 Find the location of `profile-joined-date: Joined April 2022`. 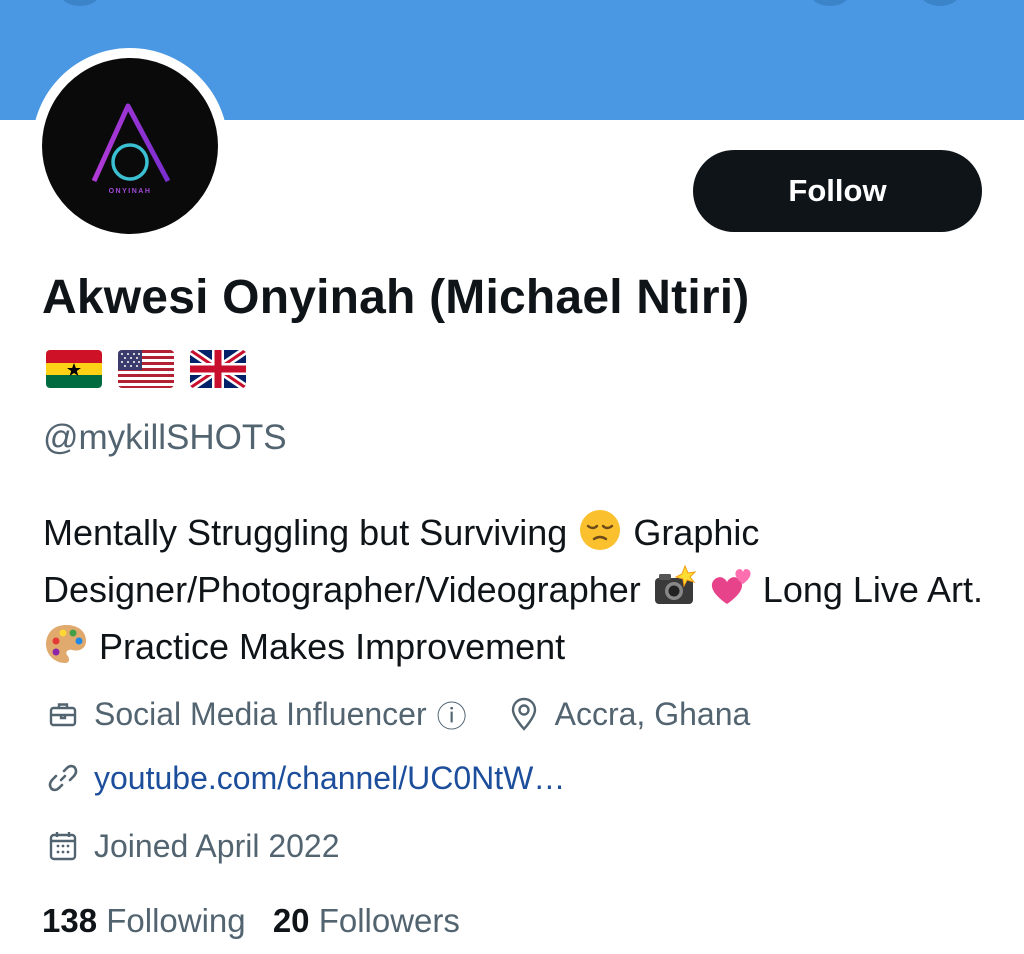

profile-joined-date: Joined April 2022 is located at coordinates (217, 845).